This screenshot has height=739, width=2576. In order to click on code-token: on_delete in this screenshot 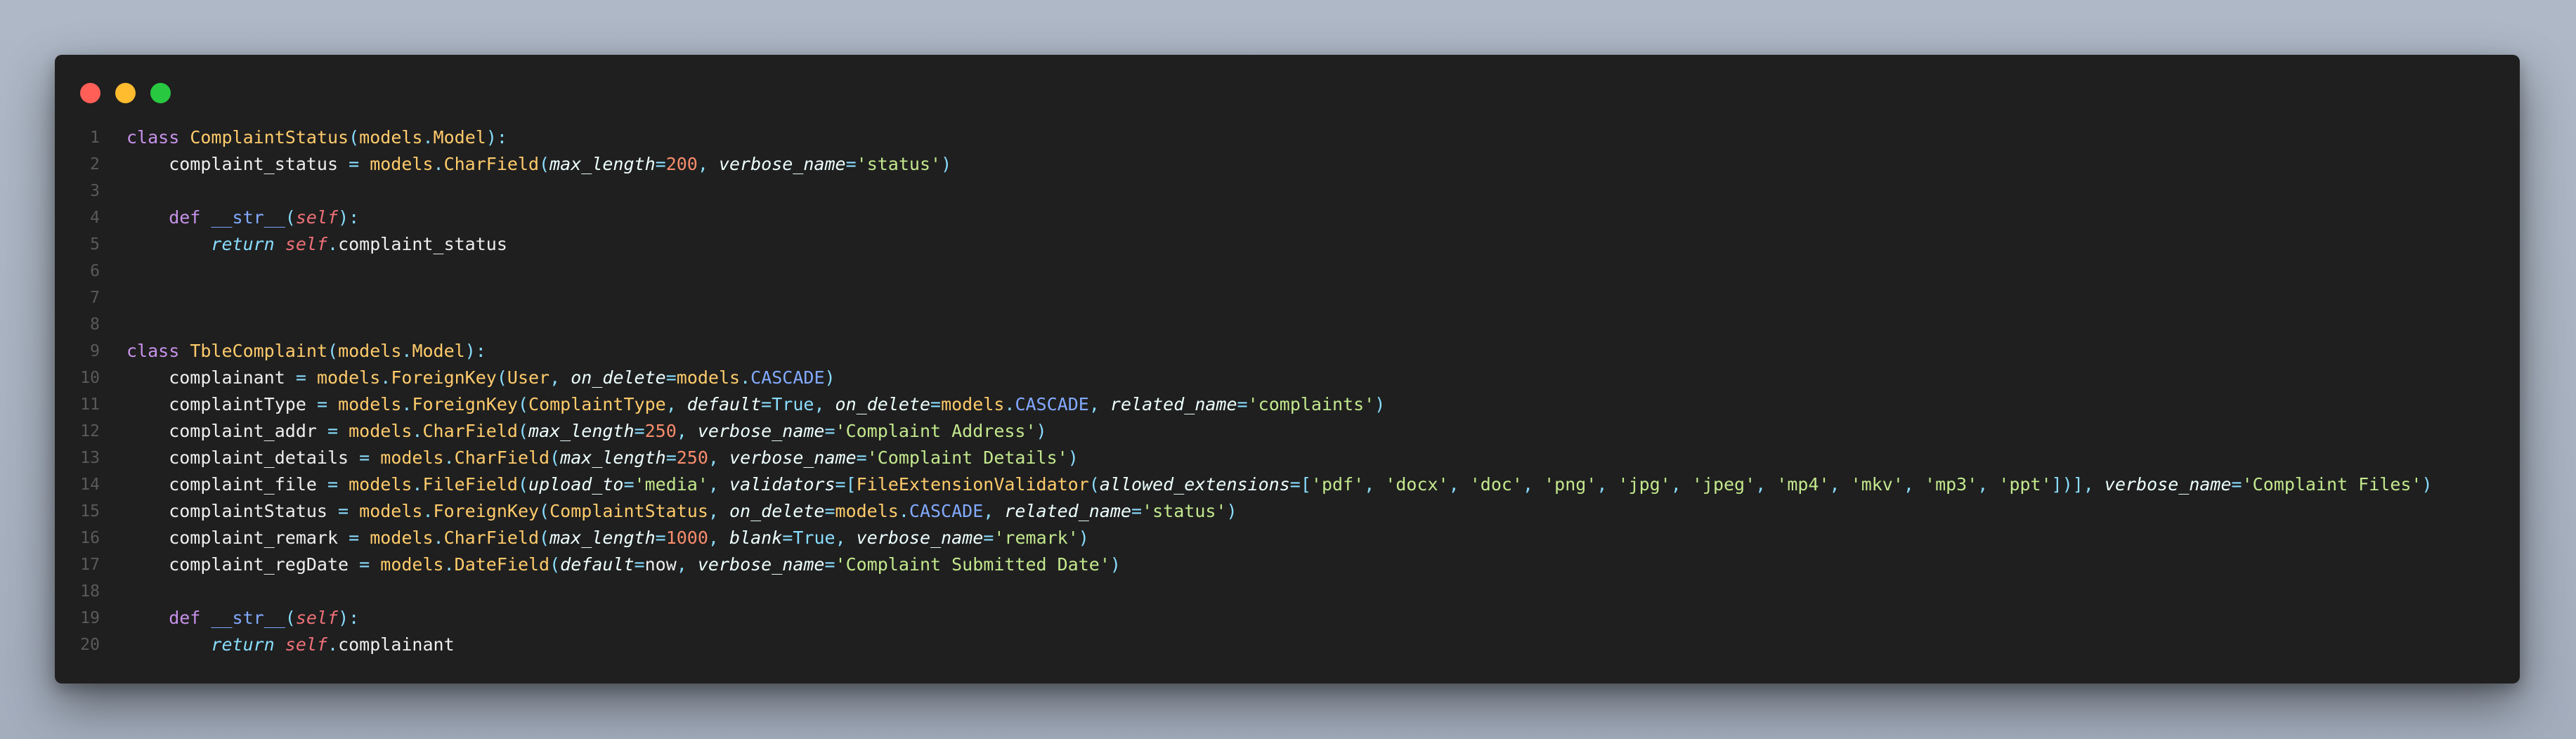, I will do `click(883, 404)`.